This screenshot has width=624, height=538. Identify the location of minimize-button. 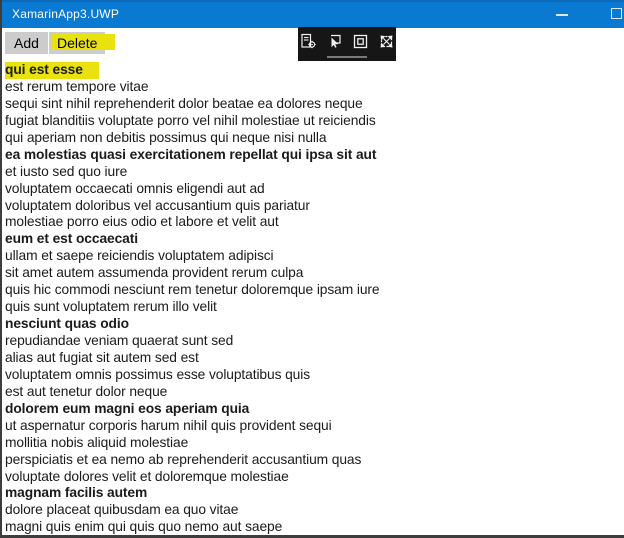
(563, 15).